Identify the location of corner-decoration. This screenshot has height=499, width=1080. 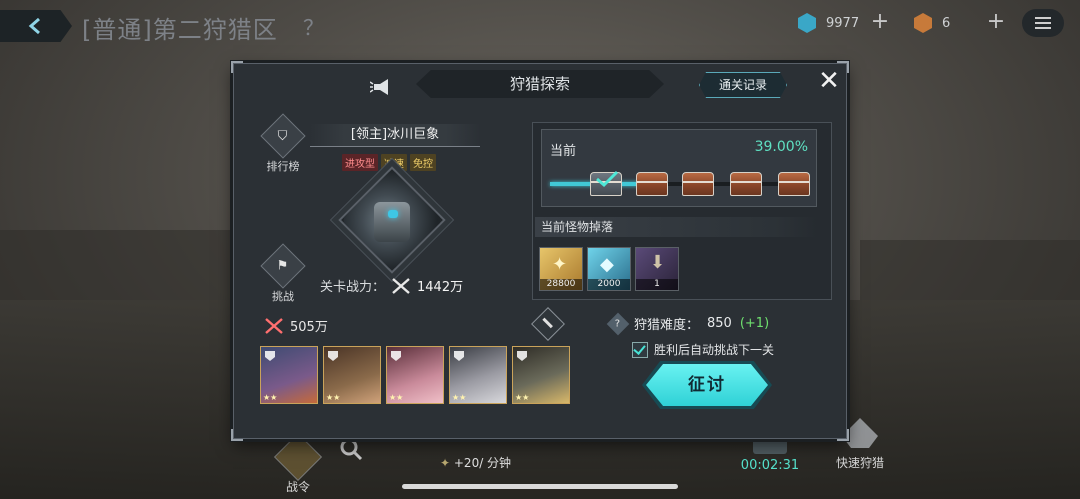
(843, 435).